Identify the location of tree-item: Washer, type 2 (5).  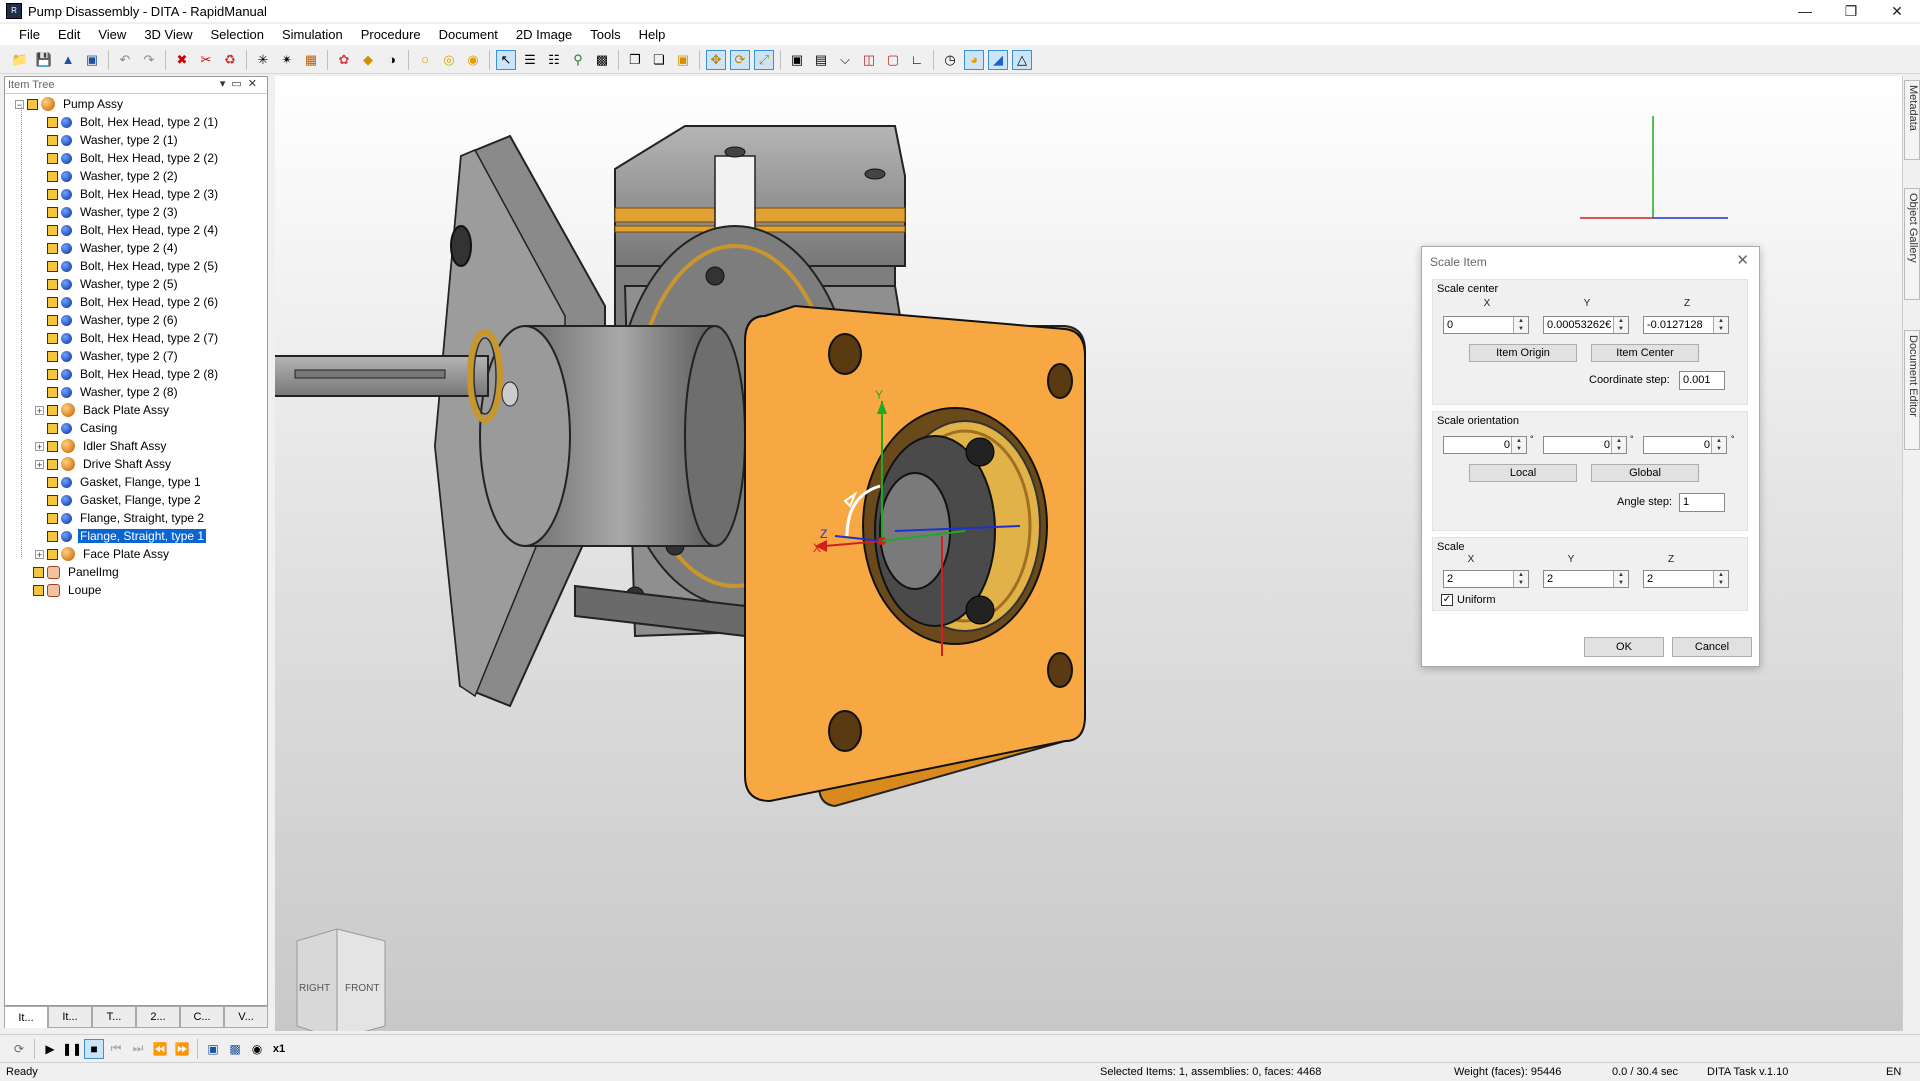
(107, 284).